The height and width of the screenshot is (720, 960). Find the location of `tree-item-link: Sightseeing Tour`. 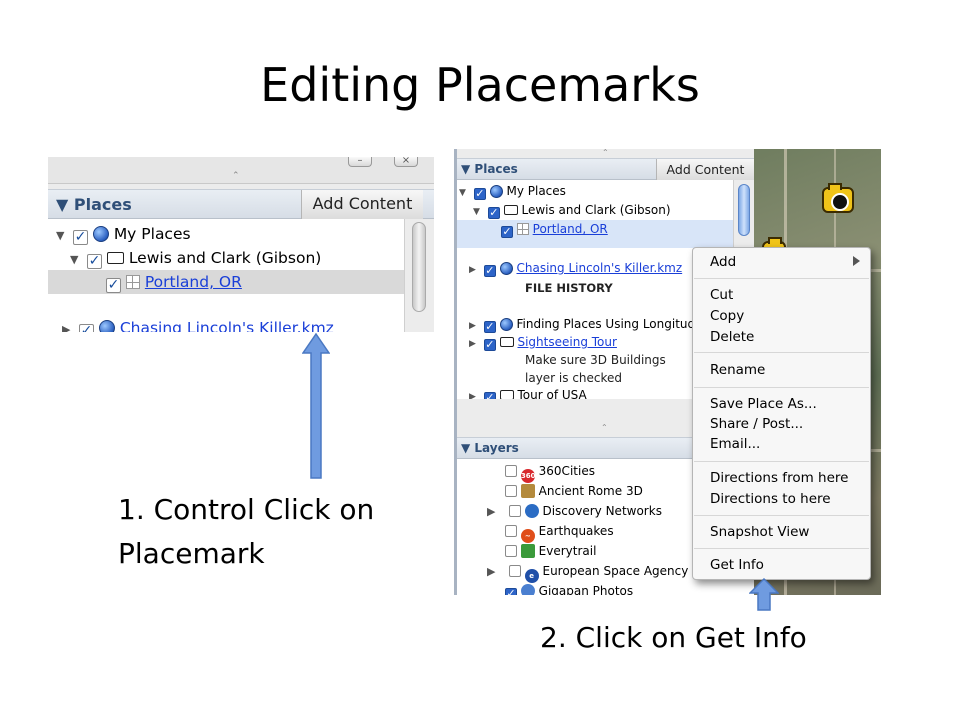

tree-item-link: Sightseeing Tour is located at coordinates (566, 342).